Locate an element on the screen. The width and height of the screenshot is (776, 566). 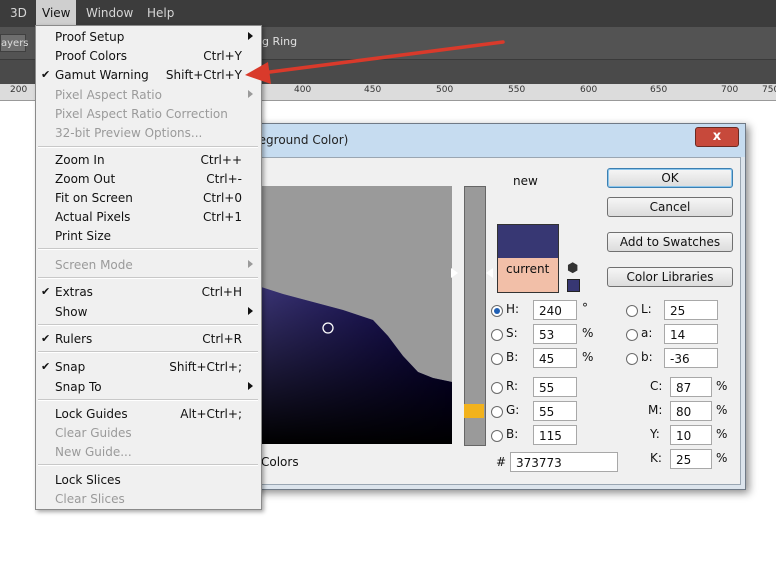
annotation-arrow-icon is located at coordinates (375, 62).